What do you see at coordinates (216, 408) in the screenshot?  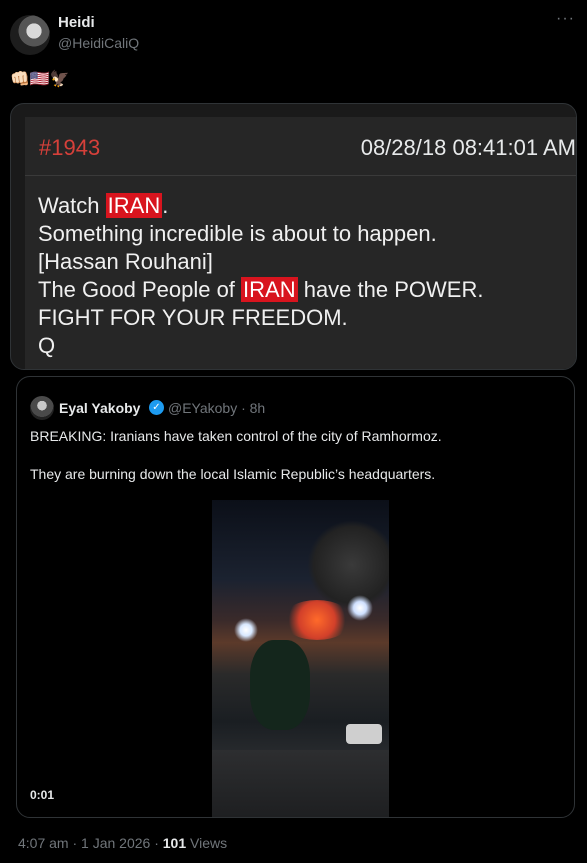 I see `quoted-author-handle: @EYakoby · 8h` at bounding box center [216, 408].